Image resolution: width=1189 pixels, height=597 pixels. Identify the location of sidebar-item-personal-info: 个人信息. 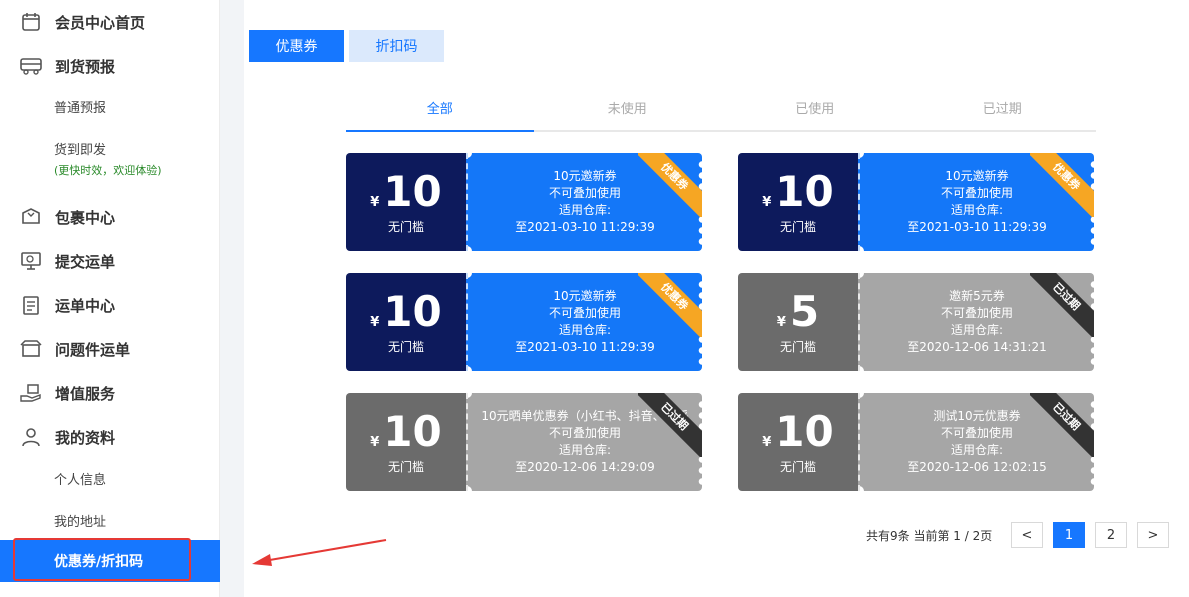
(110, 478).